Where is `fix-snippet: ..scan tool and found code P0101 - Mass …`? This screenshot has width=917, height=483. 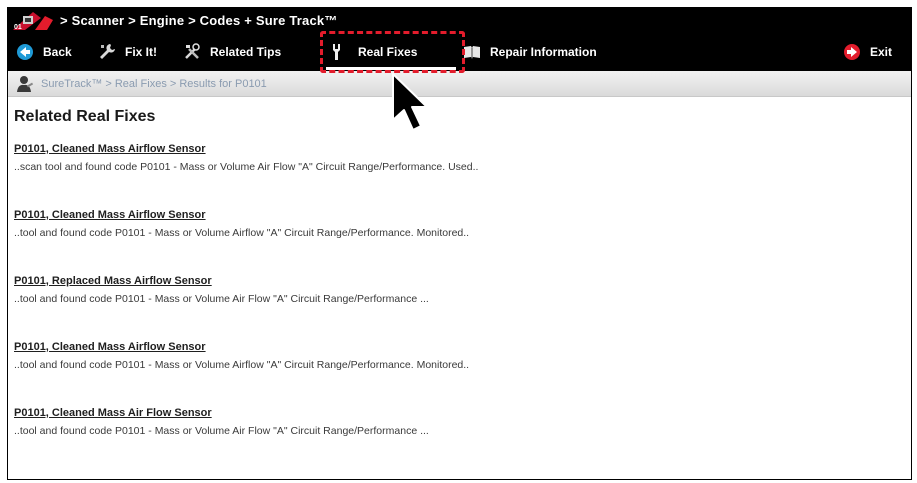
fix-snippet: ..scan tool and found code P0101 - Mass … is located at coordinates (246, 167).